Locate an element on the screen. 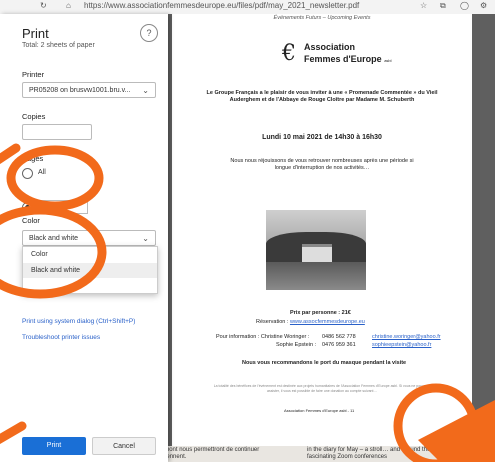 The image size is (495, 462). doc-info-label: Pour information : Christine Woringer : is located at coordinates (263, 337).